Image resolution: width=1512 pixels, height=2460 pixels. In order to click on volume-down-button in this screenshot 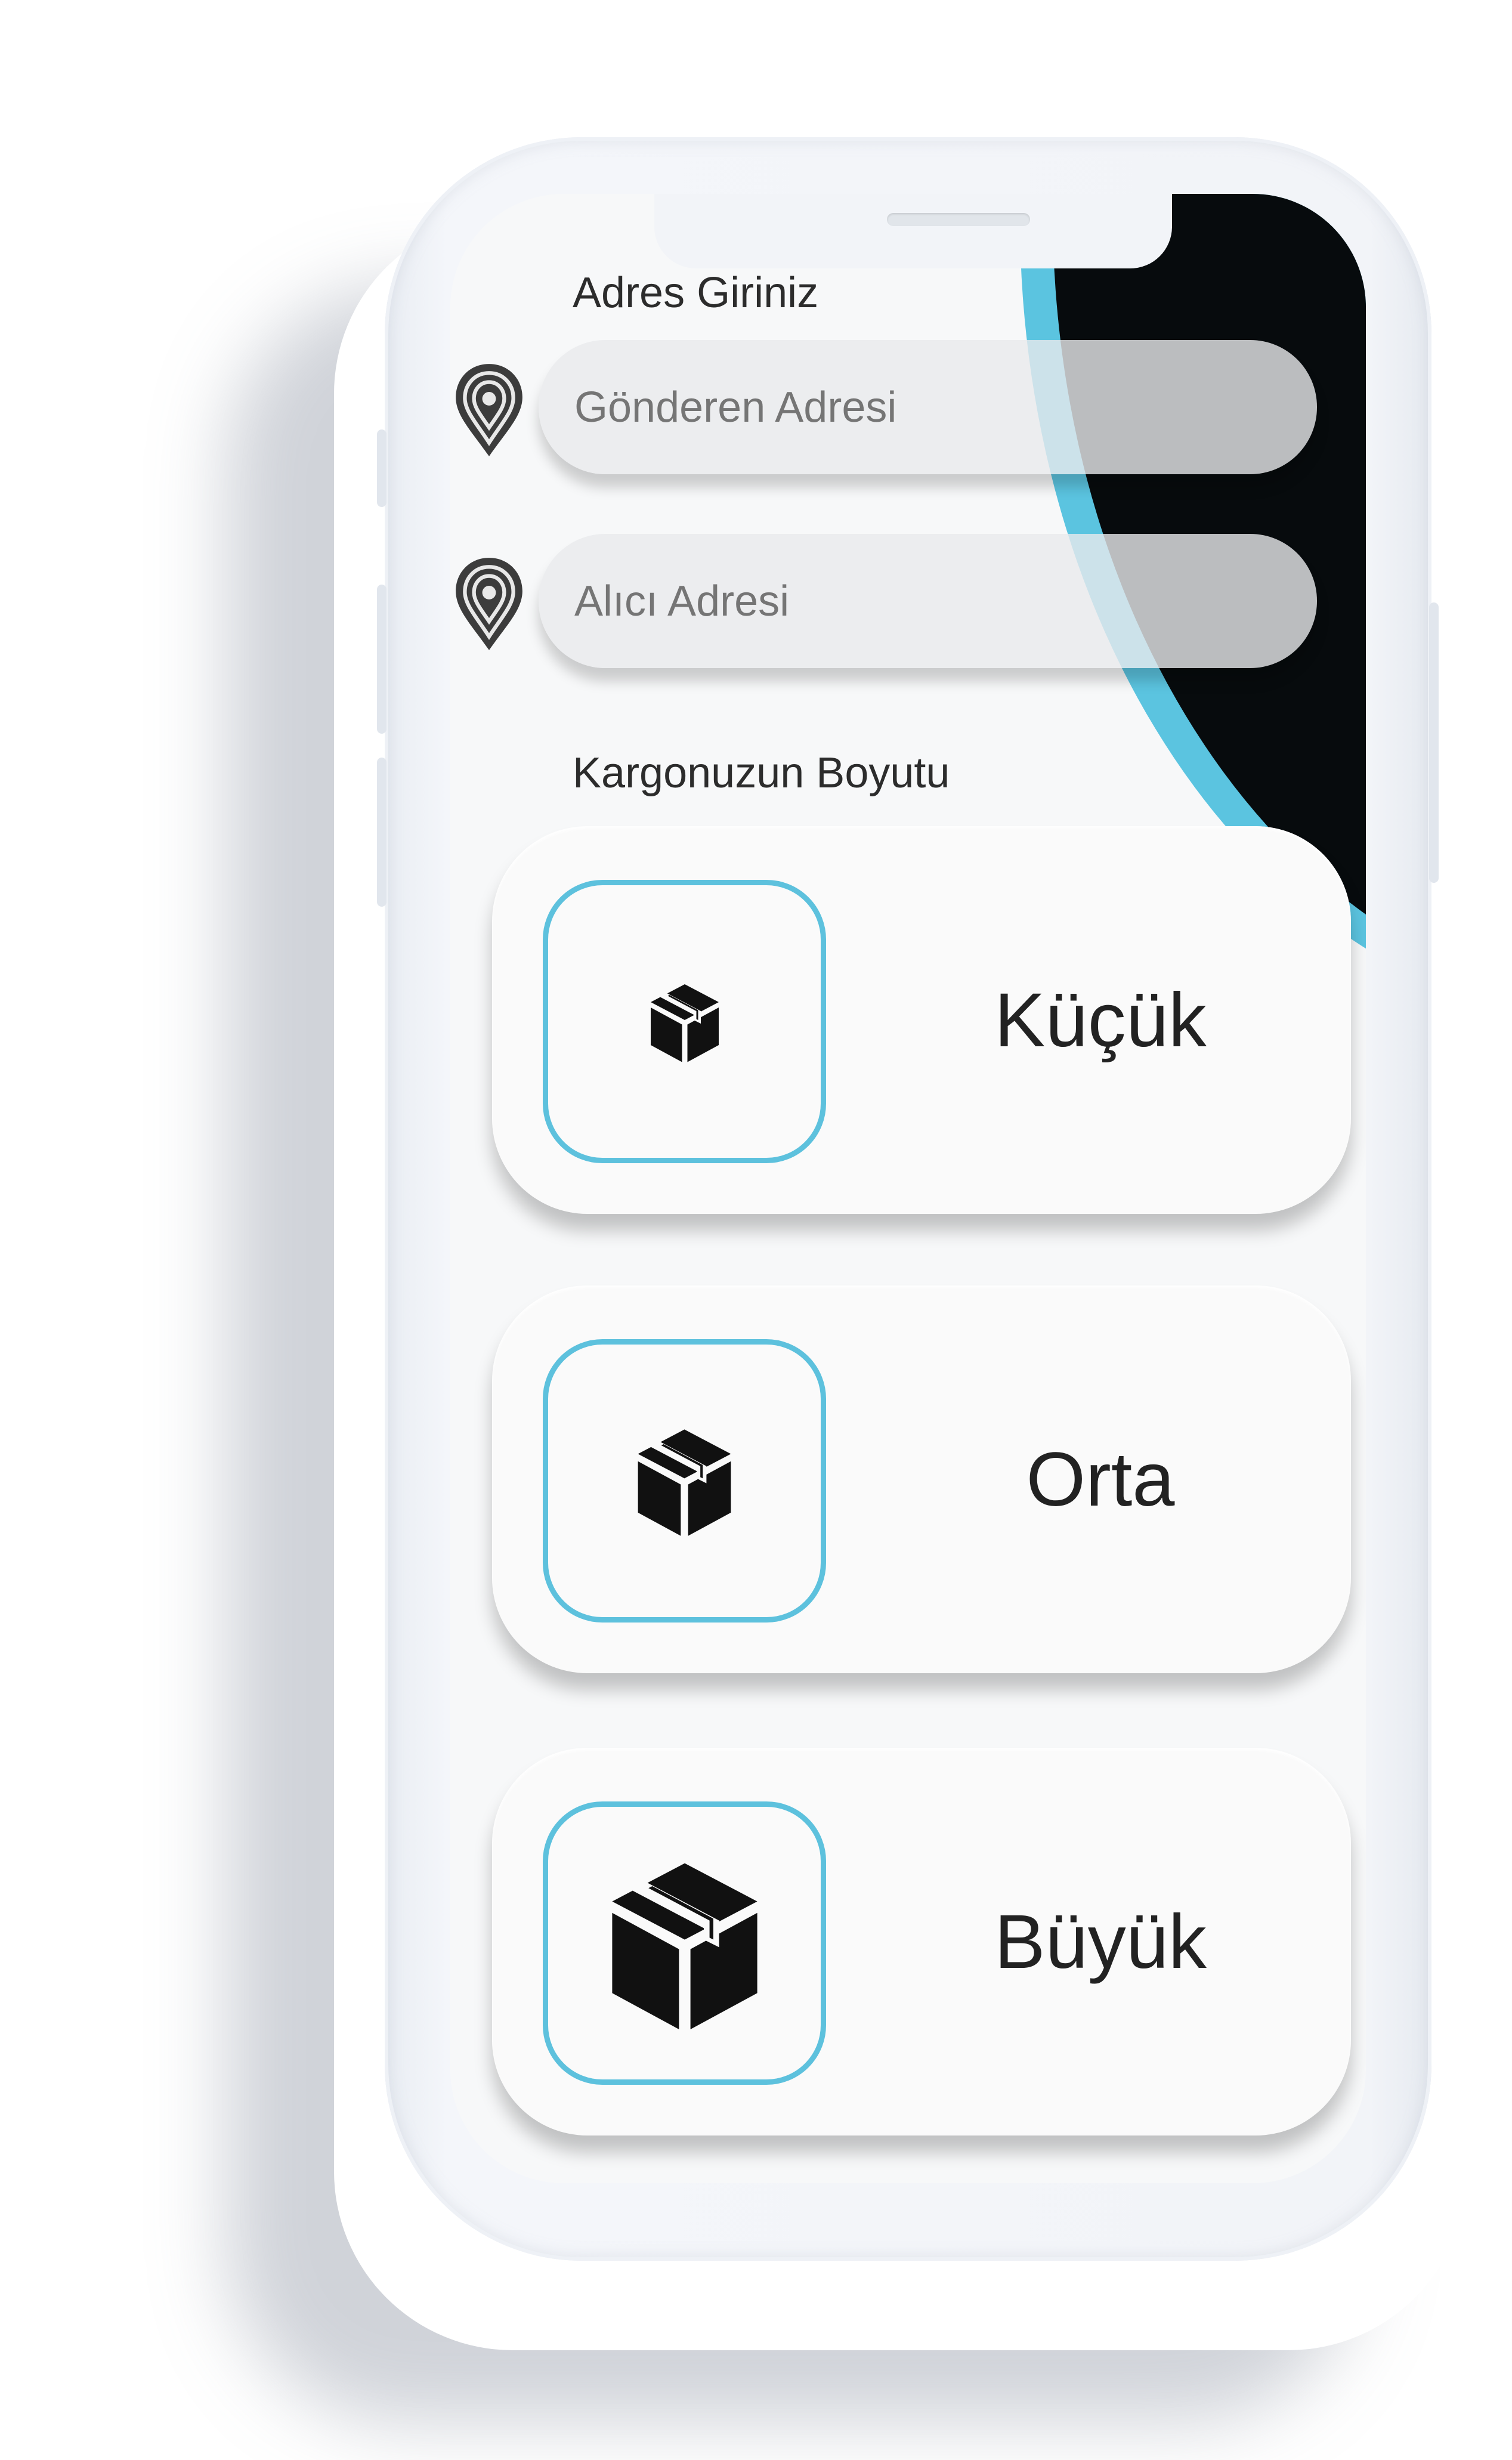, I will do `click(381, 833)`.